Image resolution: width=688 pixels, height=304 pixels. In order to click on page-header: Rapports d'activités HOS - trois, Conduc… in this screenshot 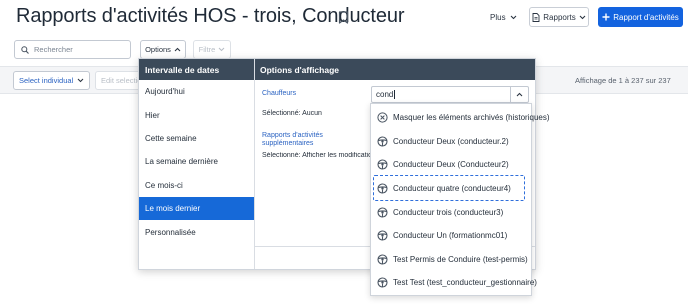, I will do `click(344, 18)`.